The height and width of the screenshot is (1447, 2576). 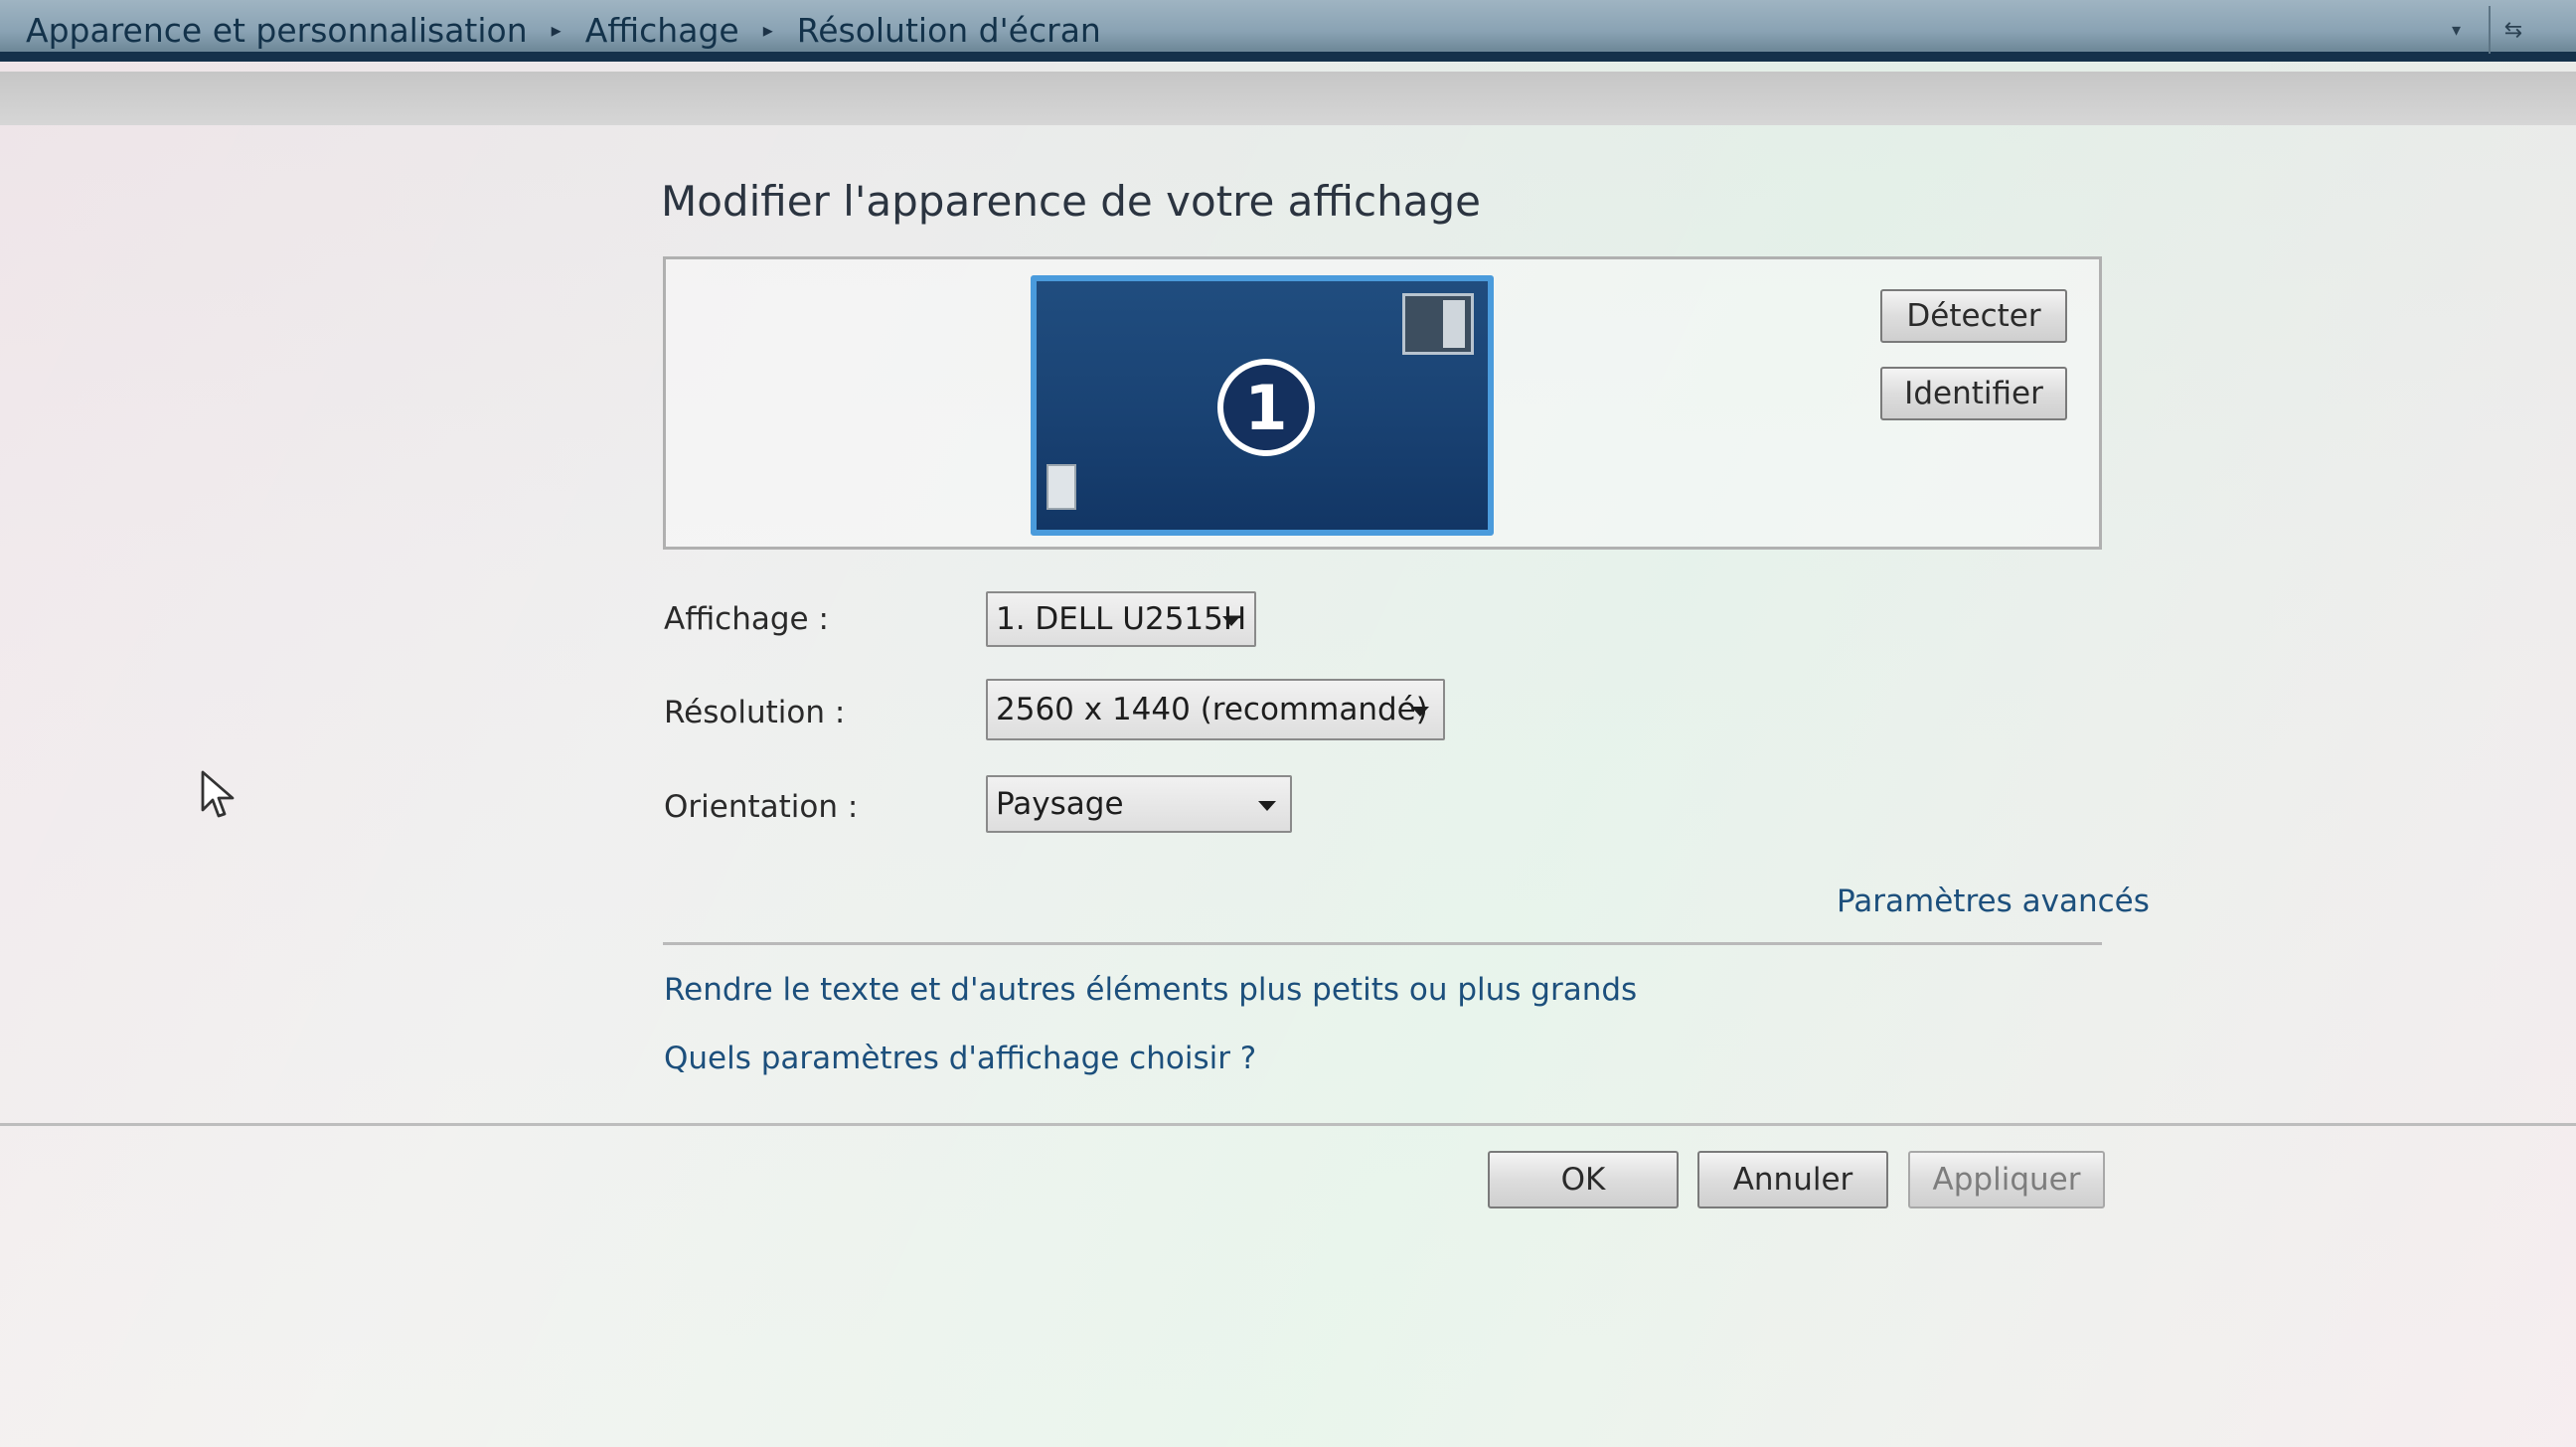 What do you see at coordinates (1993, 902) in the screenshot?
I see `advanced-settings-link: Paramètres avancés` at bounding box center [1993, 902].